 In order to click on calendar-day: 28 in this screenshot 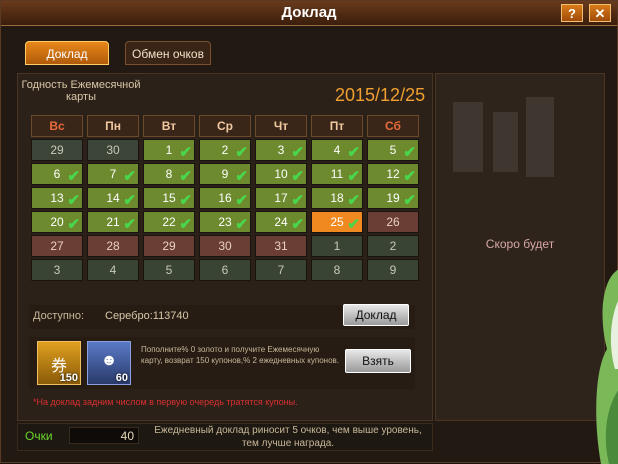, I will do `click(113, 246)`.